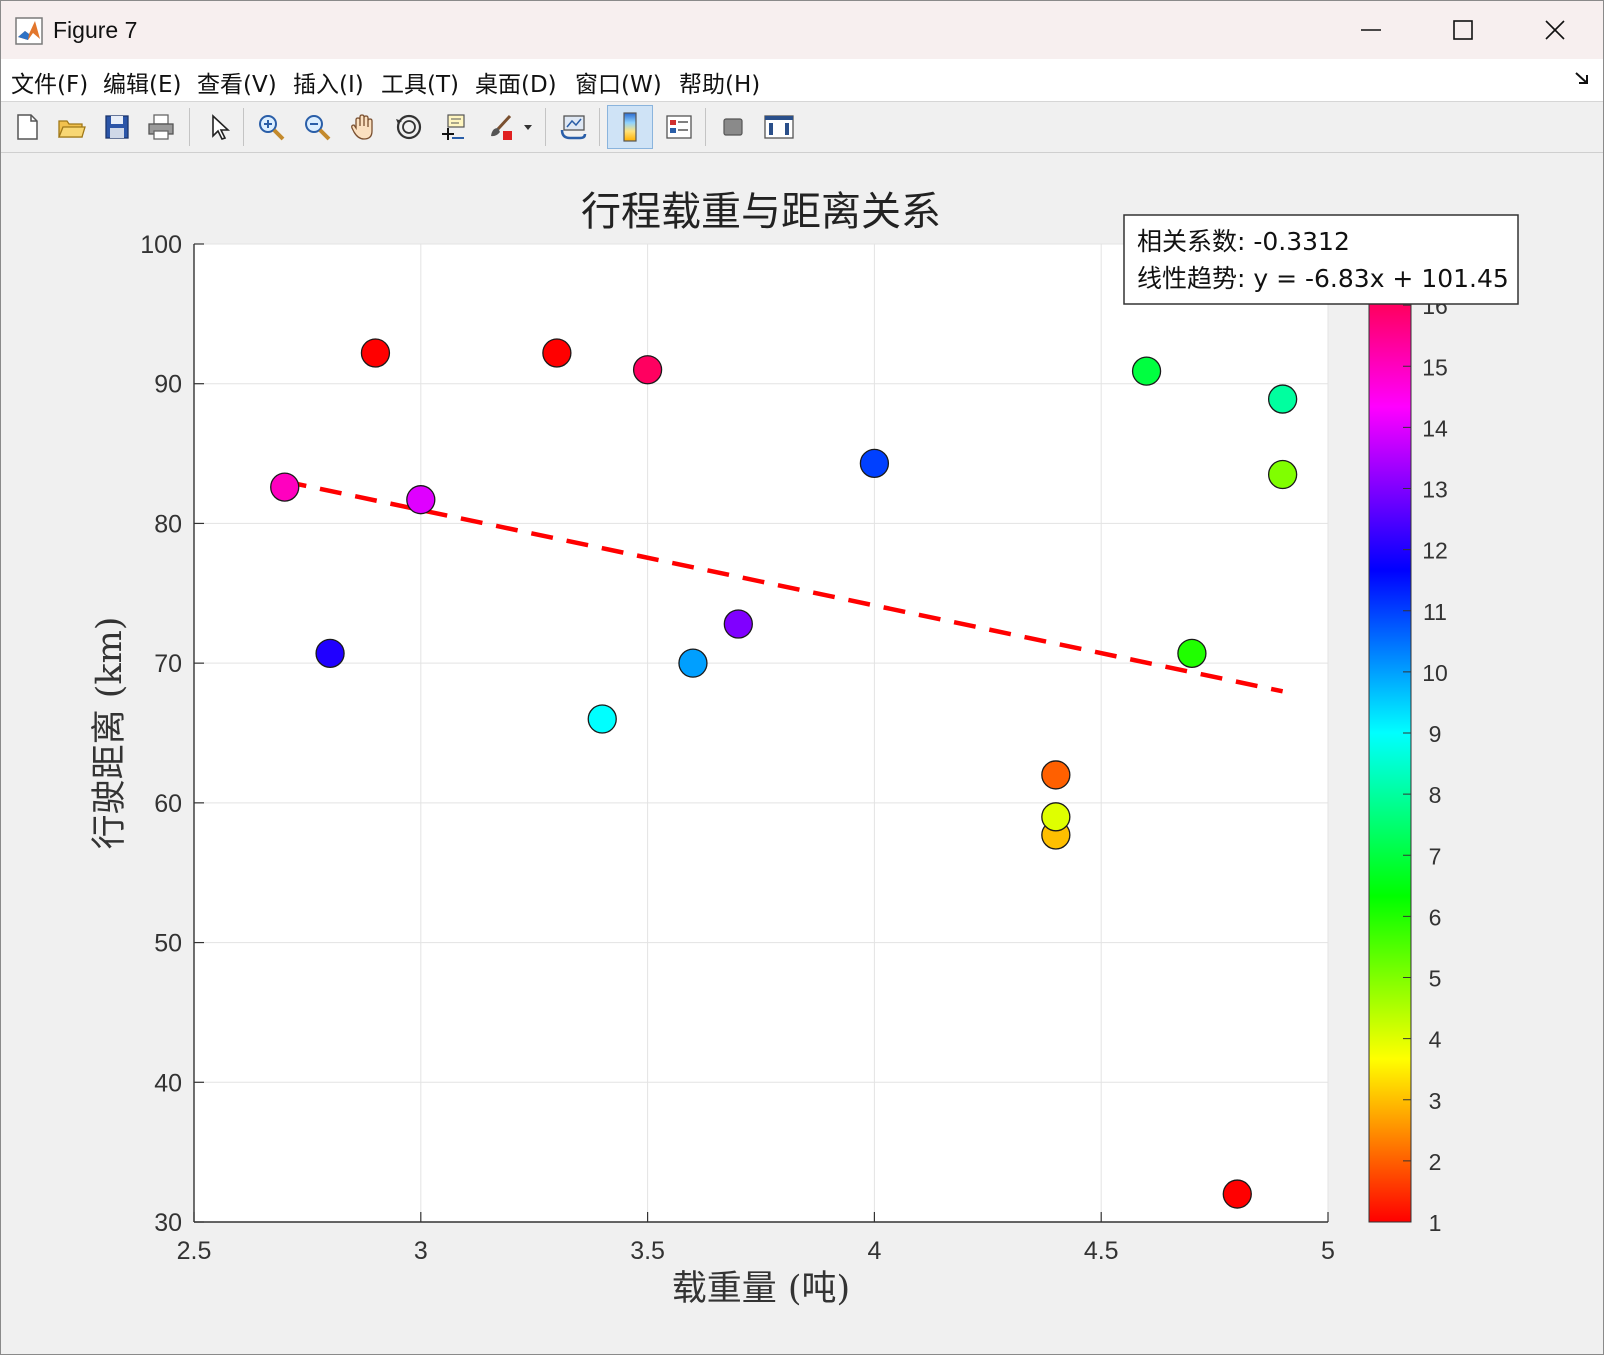 The image size is (1604, 1355). I want to click on menu-desktop: 桌面(D), so click(516, 82).